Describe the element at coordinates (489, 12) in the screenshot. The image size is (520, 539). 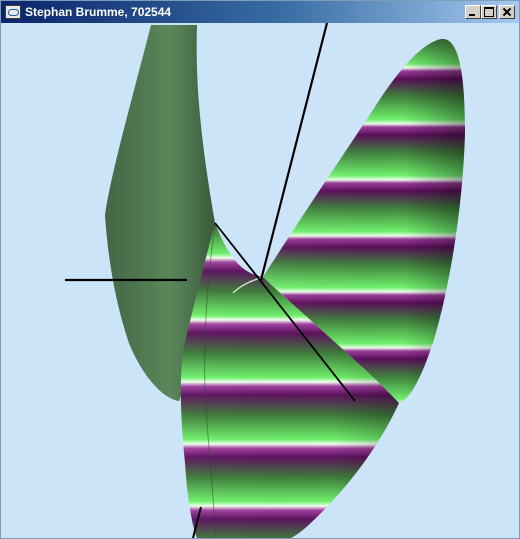
I see `maximize-button` at that location.